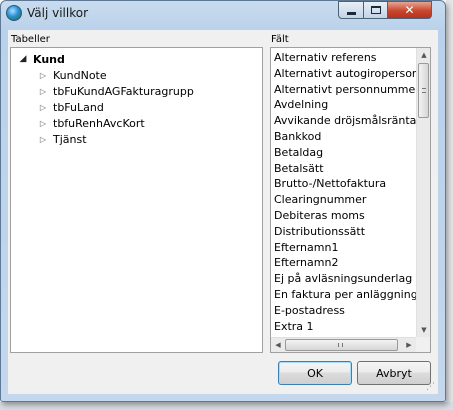 The width and height of the screenshot is (453, 410). What do you see at coordinates (315, 373) in the screenshot?
I see `ok-button: OK` at bounding box center [315, 373].